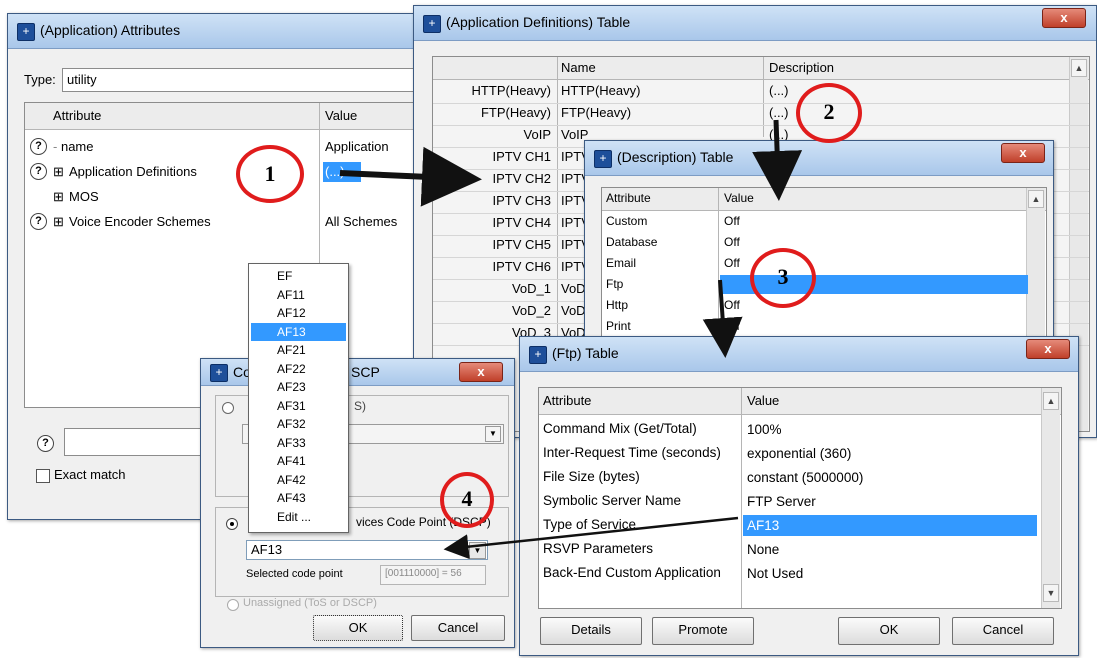 The height and width of the screenshot is (658, 1097). What do you see at coordinates (361, 221) in the screenshot?
I see `attr-value: All Schemes` at bounding box center [361, 221].